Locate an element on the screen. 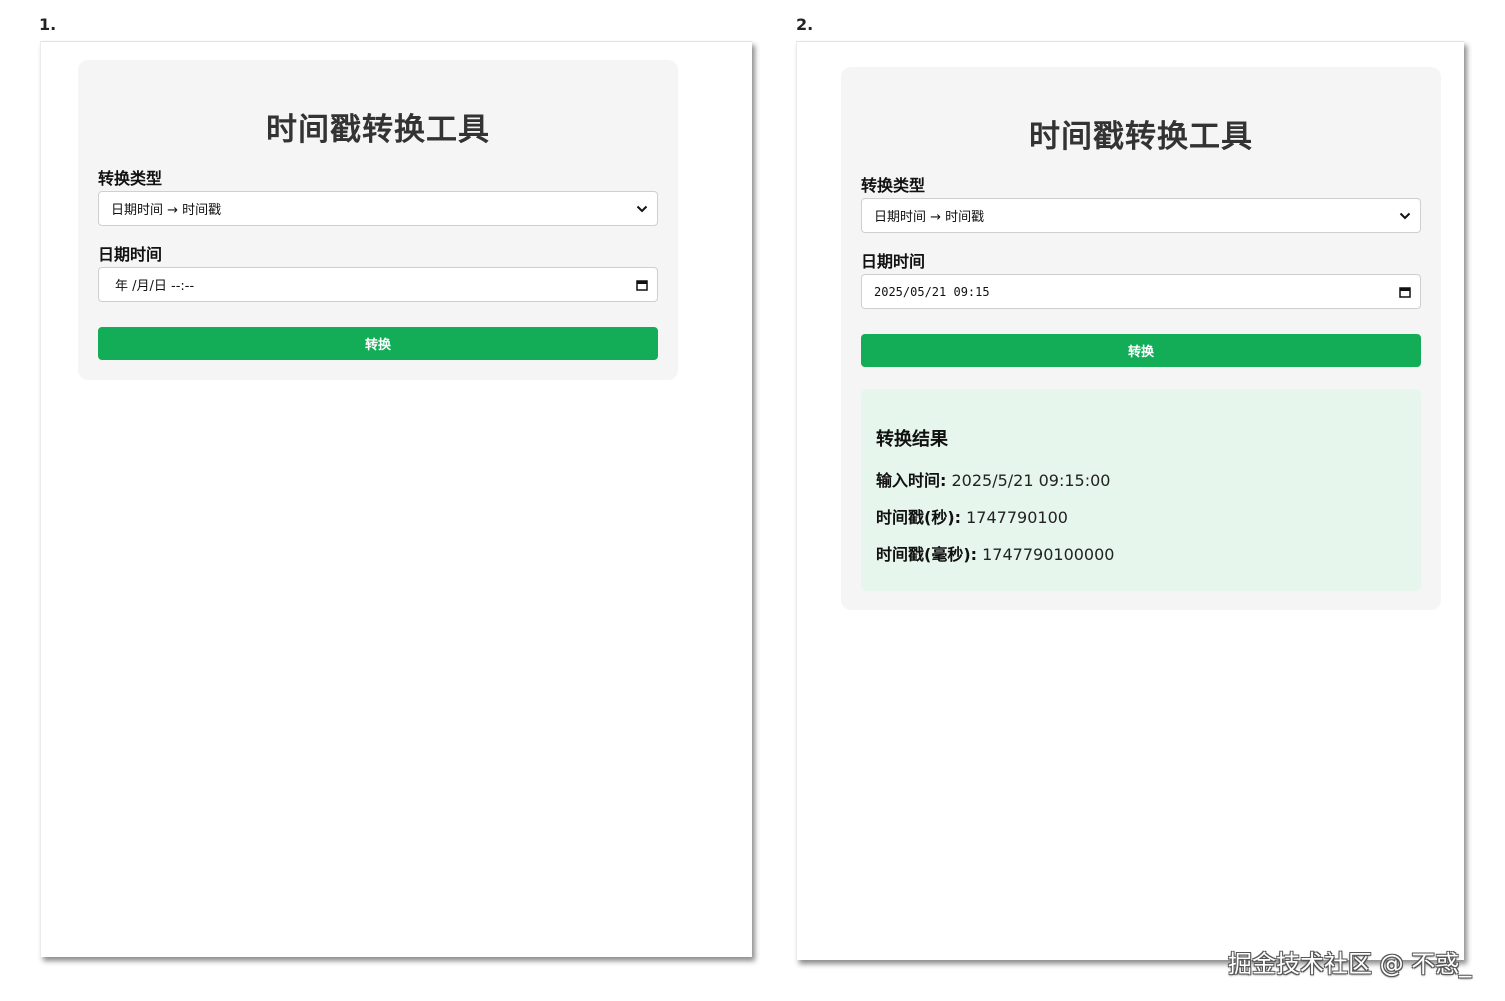 The height and width of the screenshot is (1001, 1505). datetime-input: 年 /月/日 --:-- is located at coordinates (378, 284).